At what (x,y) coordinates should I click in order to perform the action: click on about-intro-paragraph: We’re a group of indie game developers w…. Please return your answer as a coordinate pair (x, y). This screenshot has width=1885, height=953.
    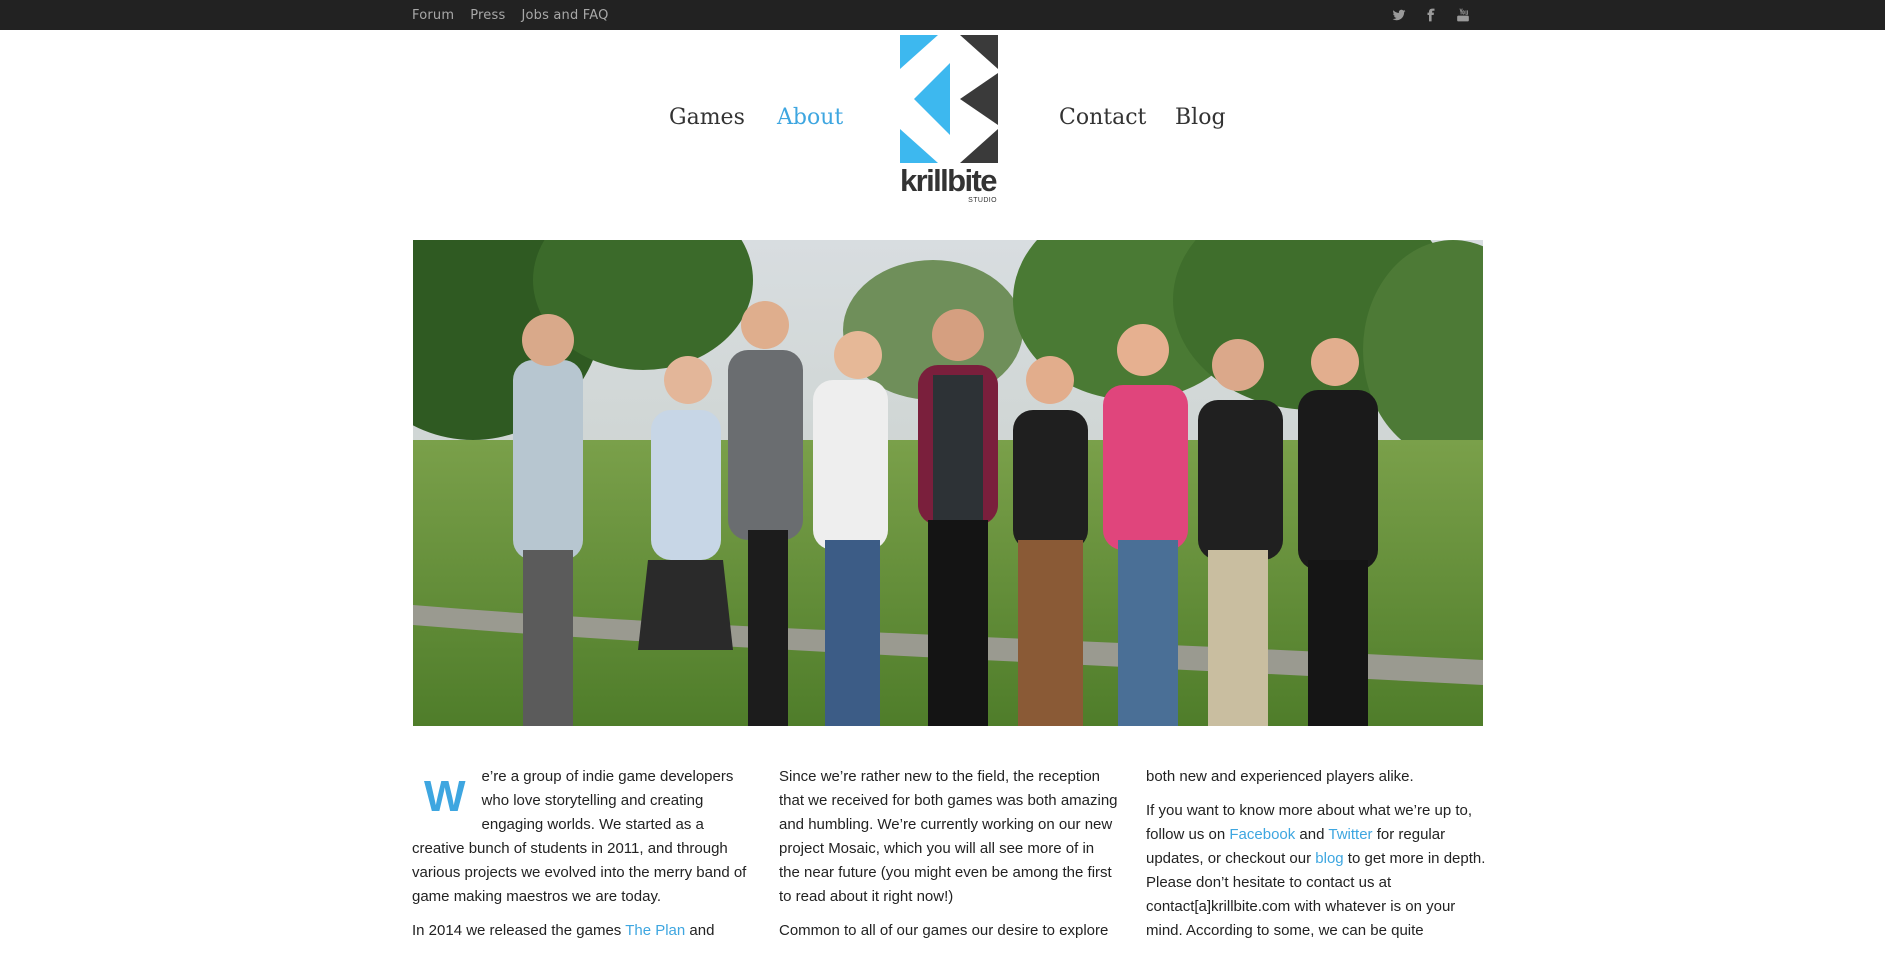
    Looking at the image, I should click on (582, 837).